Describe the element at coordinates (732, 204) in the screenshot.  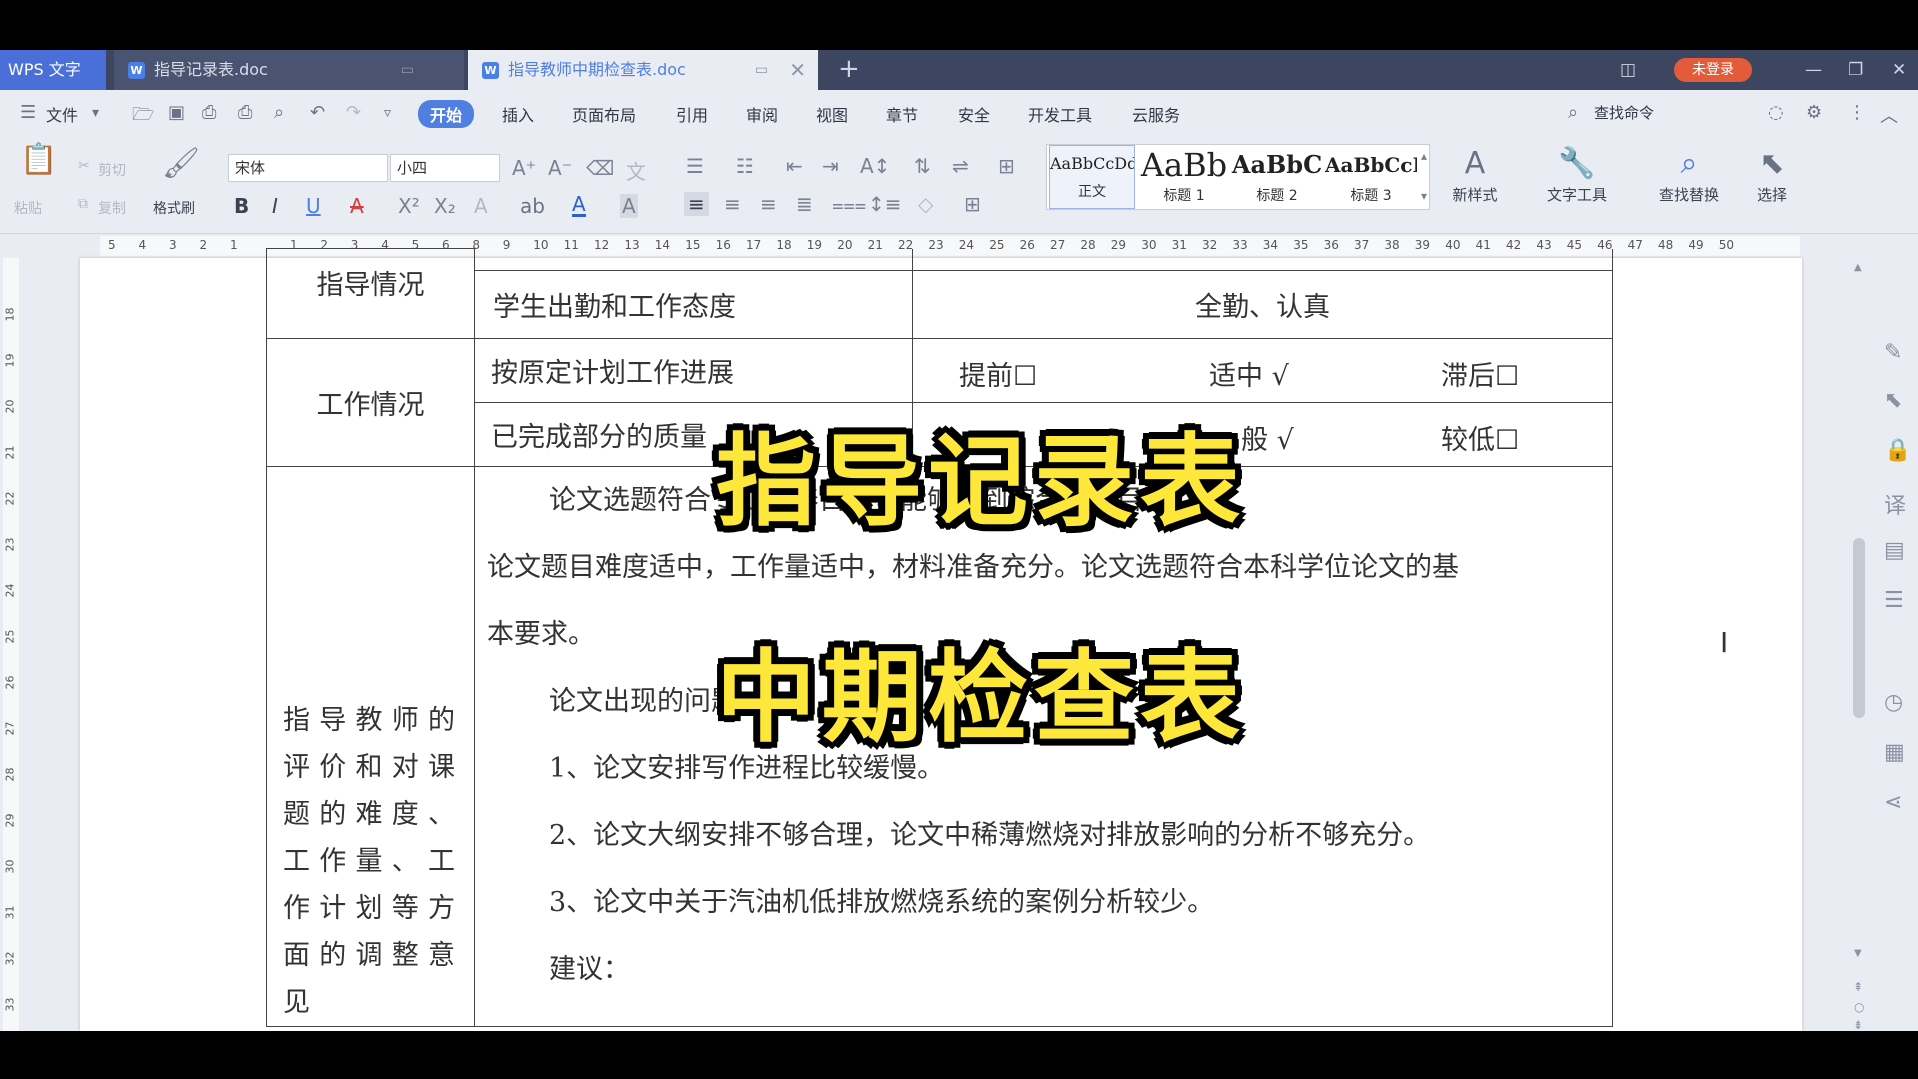
I see `align-center-icon: ≡` at that location.